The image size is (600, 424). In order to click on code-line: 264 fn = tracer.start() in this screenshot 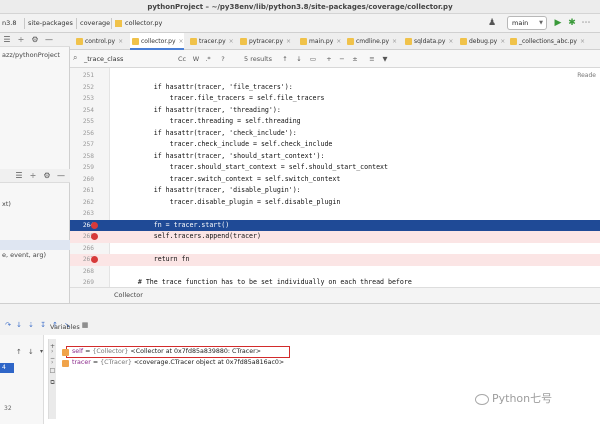, I will do `click(335, 225)`.